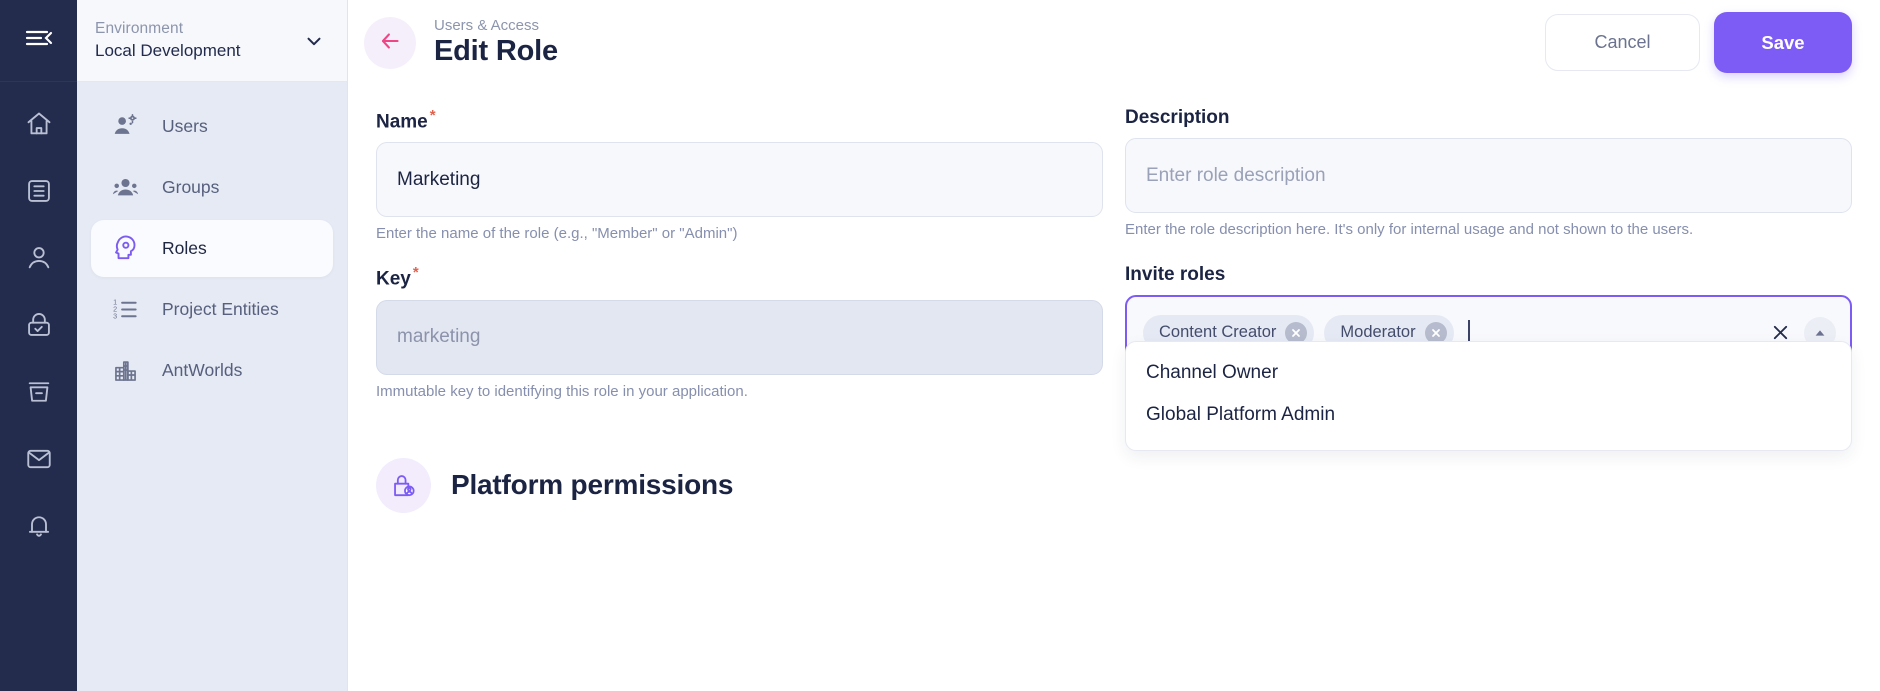 The width and height of the screenshot is (1880, 691). What do you see at coordinates (739, 180) in the screenshot?
I see `name-input: Marketing` at bounding box center [739, 180].